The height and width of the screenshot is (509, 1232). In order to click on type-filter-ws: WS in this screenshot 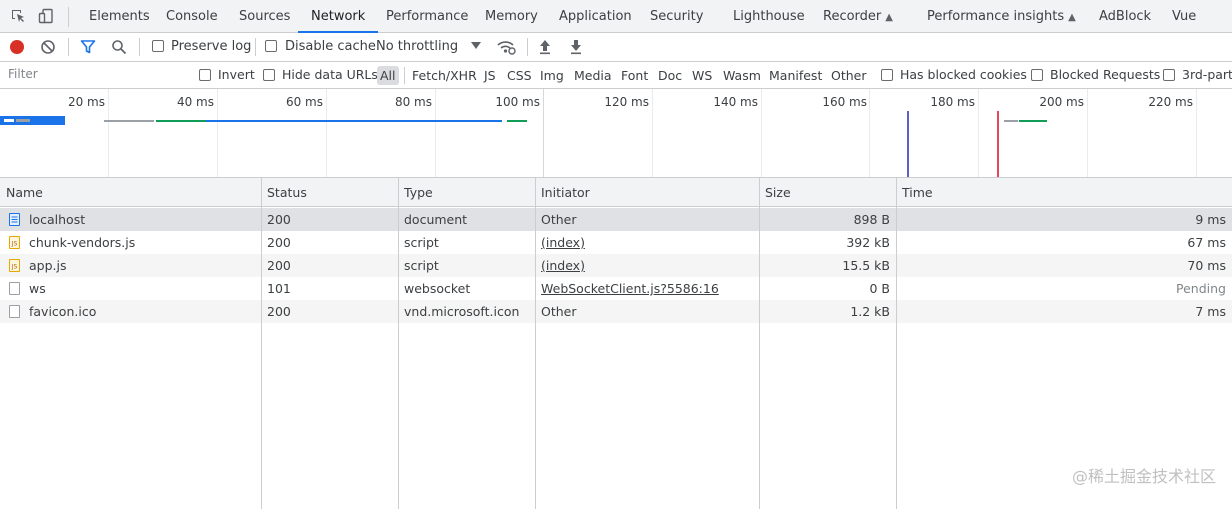, I will do `click(702, 75)`.